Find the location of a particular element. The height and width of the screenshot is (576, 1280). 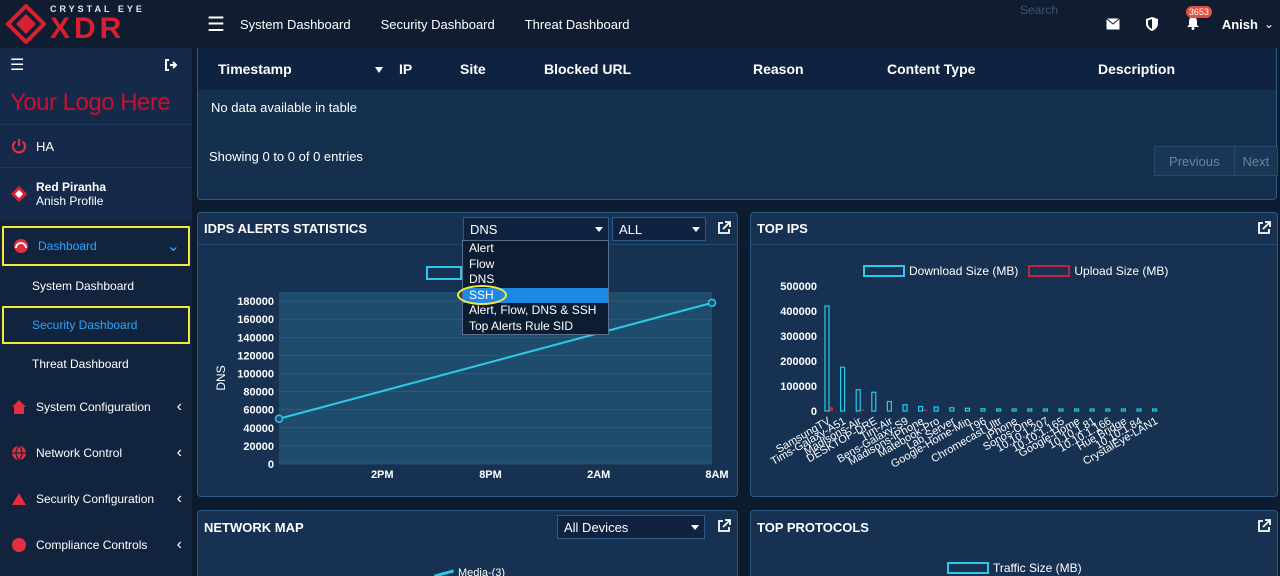

y-tick-label: 0 is located at coordinates (814, 412).